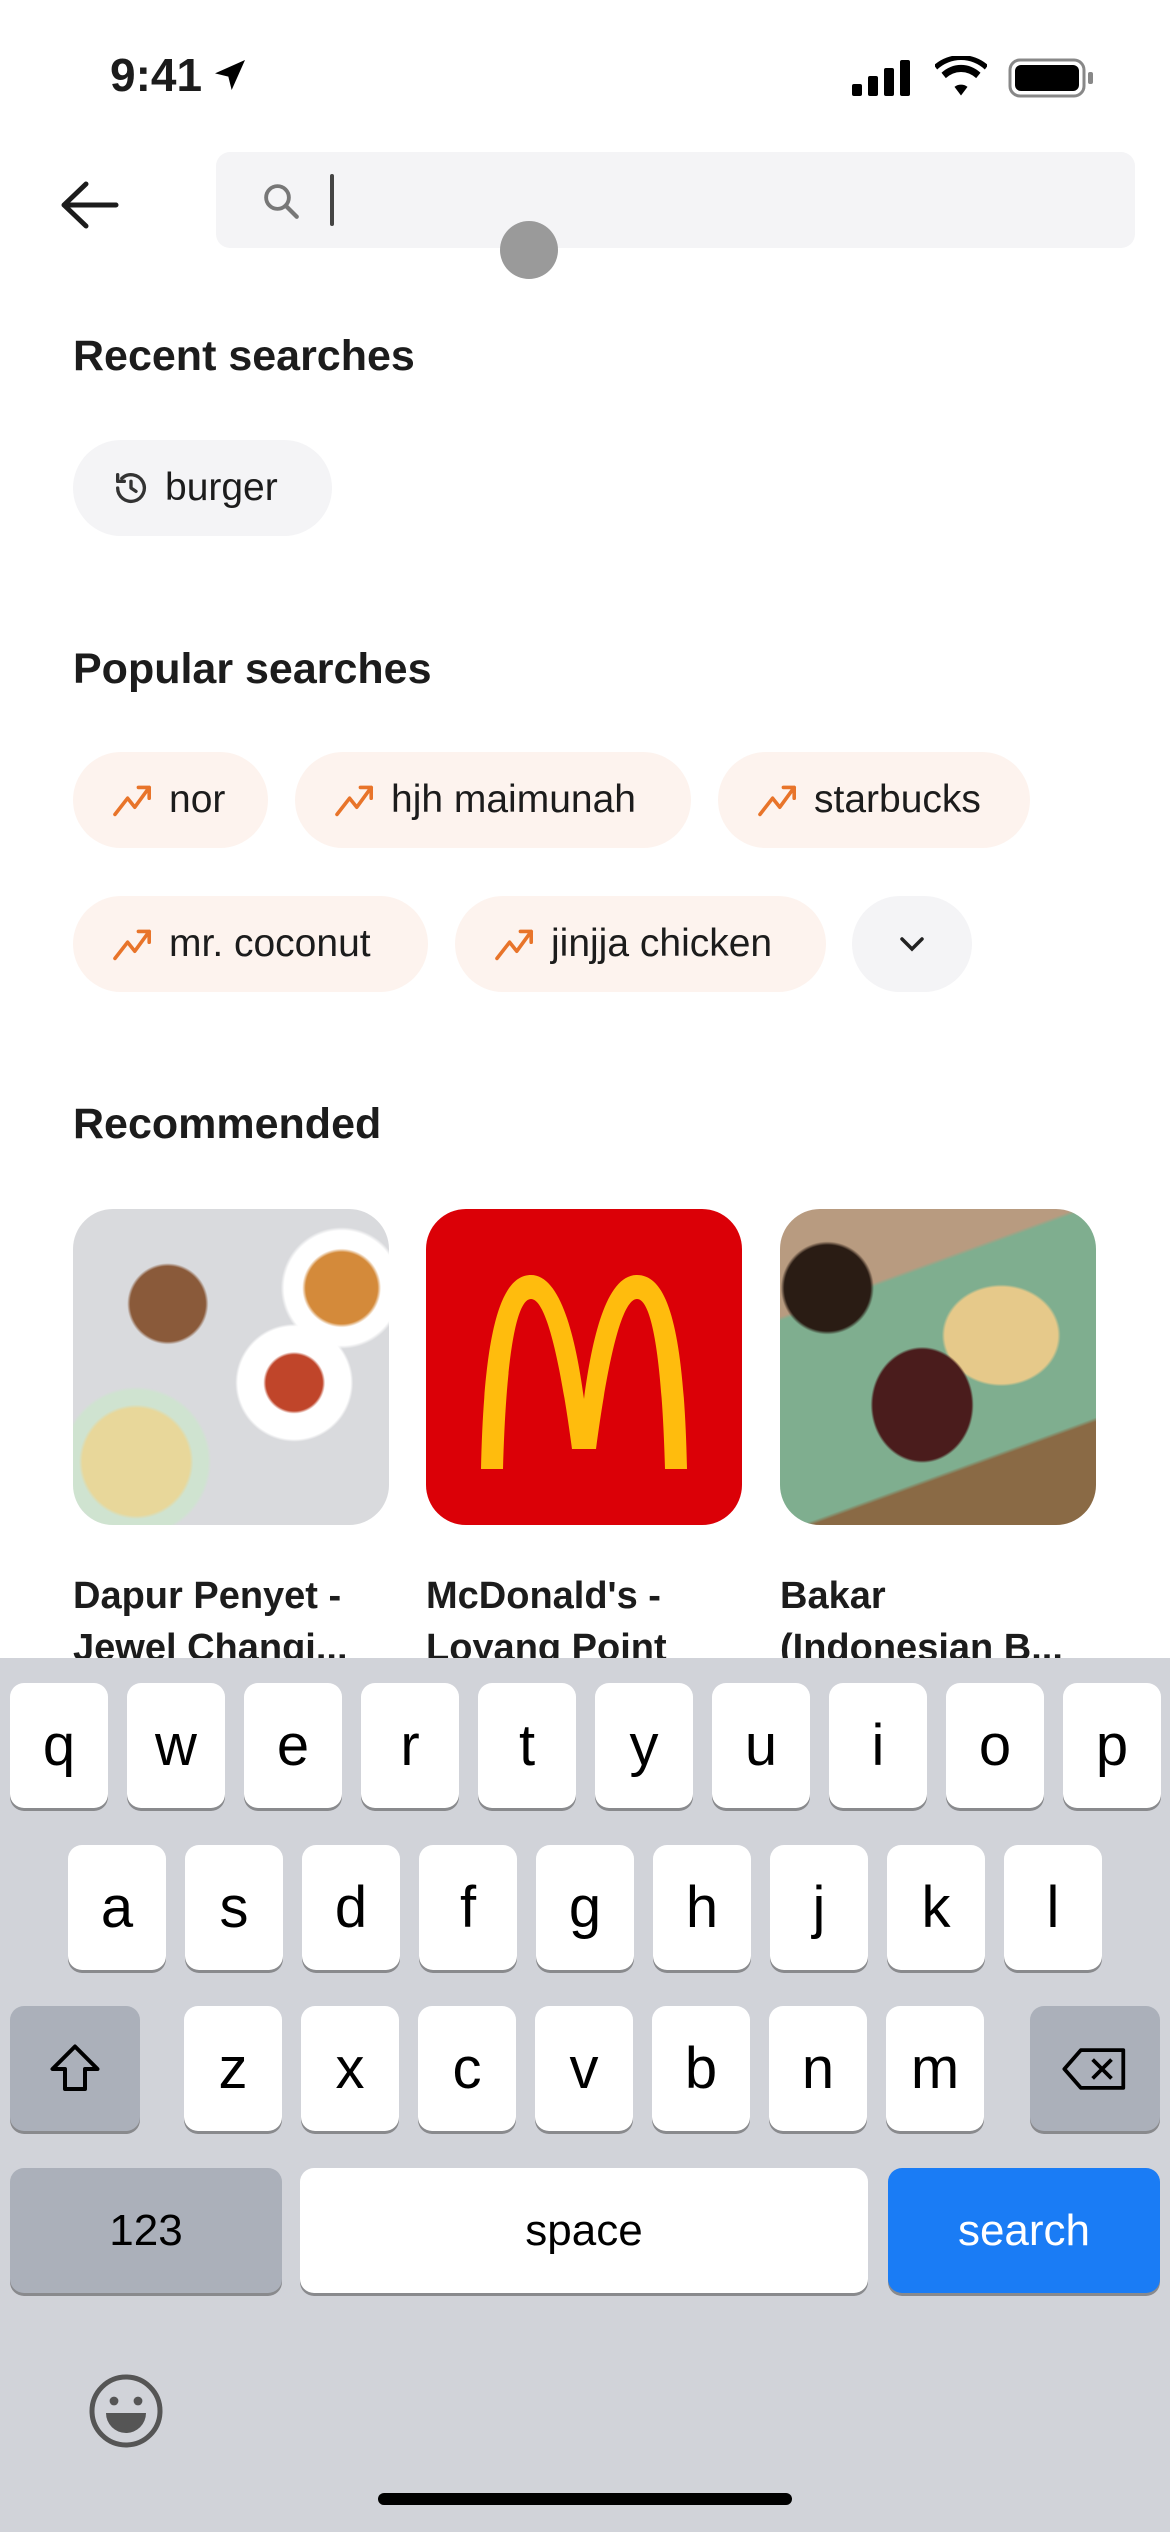 The image size is (1170, 2532). Describe the element at coordinates (233, 2068) in the screenshot. I see `key-z: z` at that location.